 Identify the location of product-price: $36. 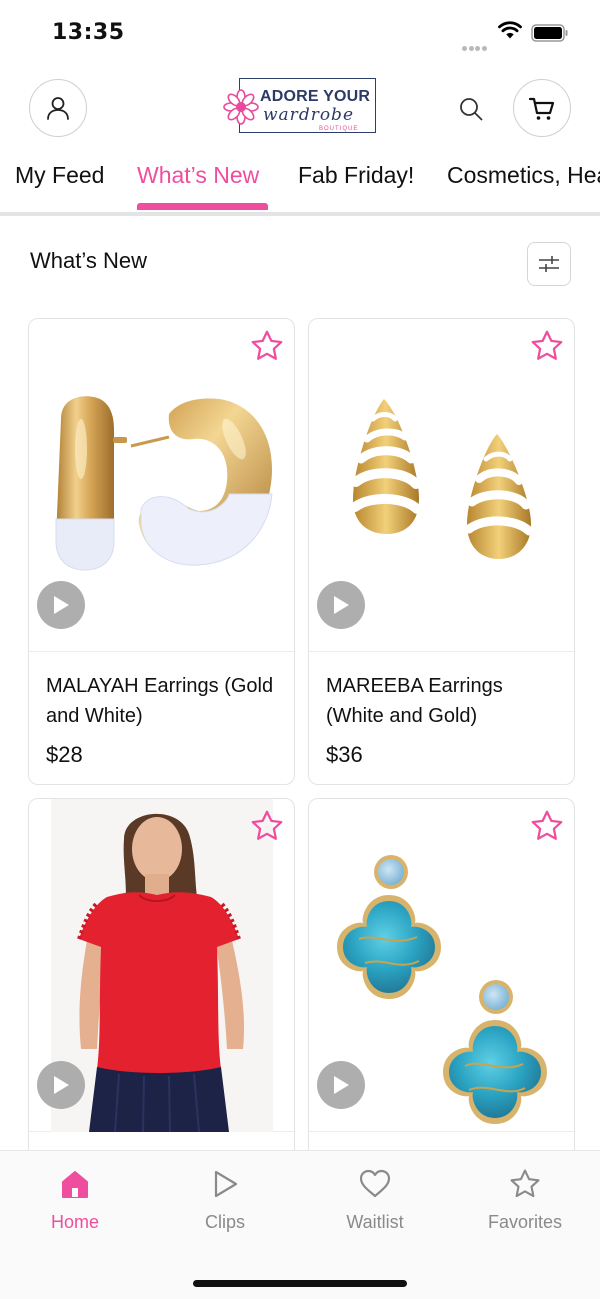
(344, 754).